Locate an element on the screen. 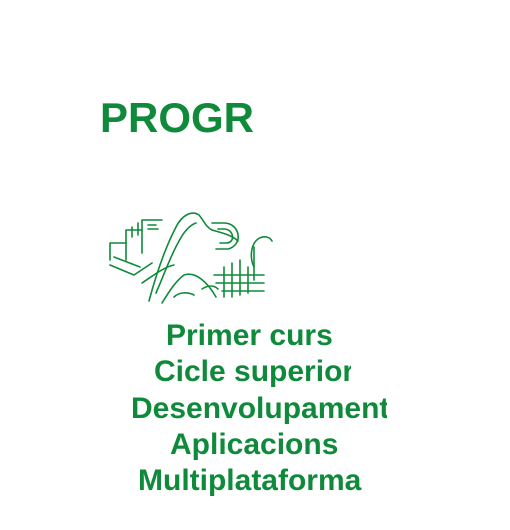 The height and width of the screenshot is (530, 510). line-3-clip: Desenvolupament is located at coordinates (259, 409).